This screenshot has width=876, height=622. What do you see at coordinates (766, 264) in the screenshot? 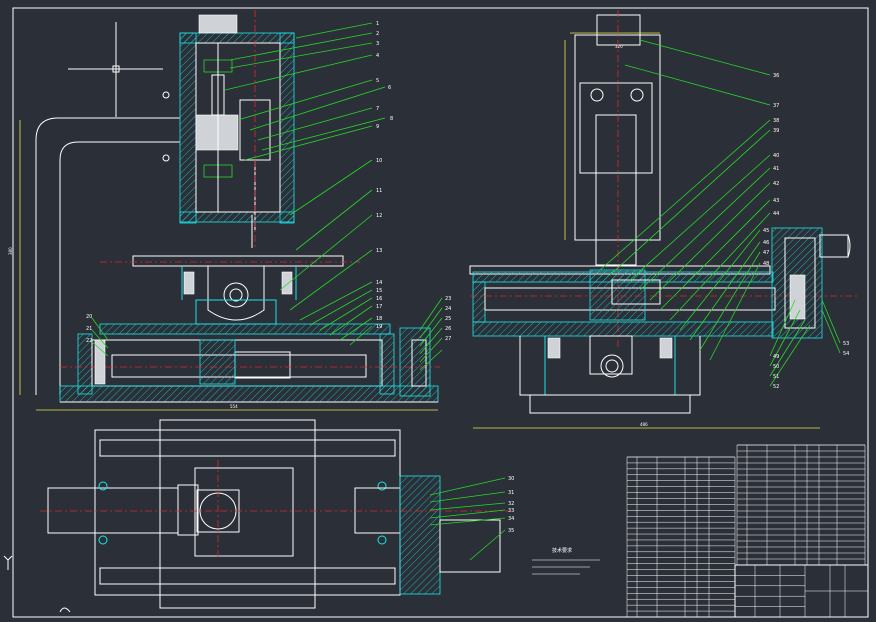
I see `svg-text: 48` at bounding box center [766, 264].